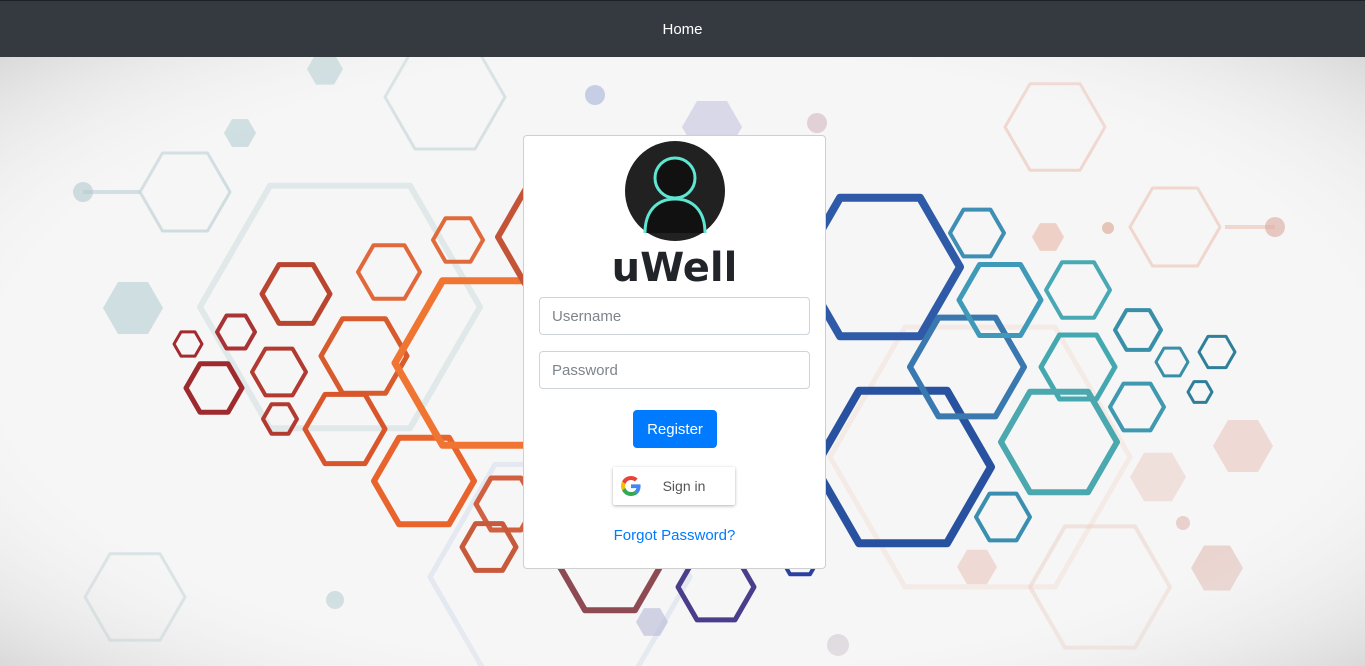 This screenshot has width=1365, height=666. I want to click on google-signin-button: Sign in, so click(674, 486).